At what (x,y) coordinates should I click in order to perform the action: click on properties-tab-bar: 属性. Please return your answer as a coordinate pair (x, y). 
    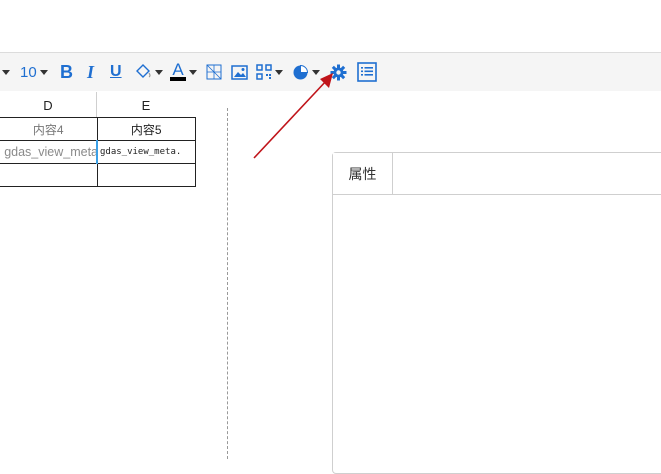
    Looking at the image, I should click on (497, 174).